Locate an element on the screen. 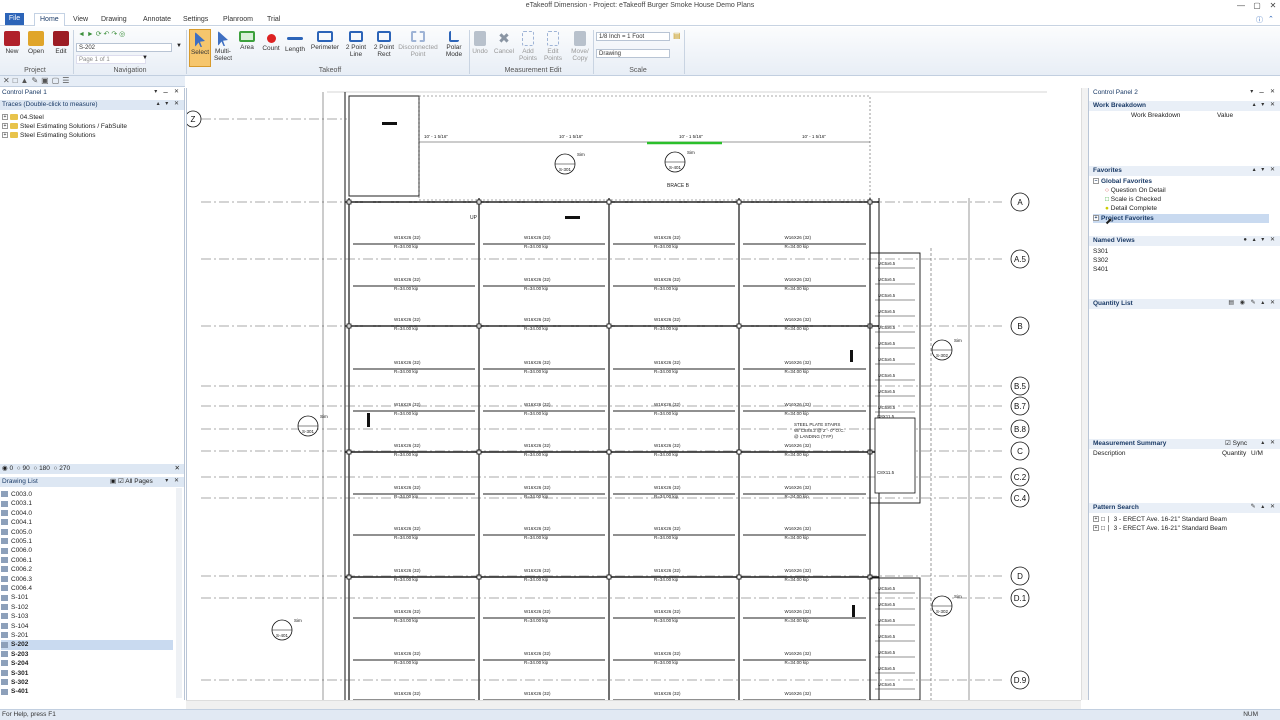 The image size is (1280, 720). trace-item: + Steel Estimating Solutions is located at coordinates (49, 135).